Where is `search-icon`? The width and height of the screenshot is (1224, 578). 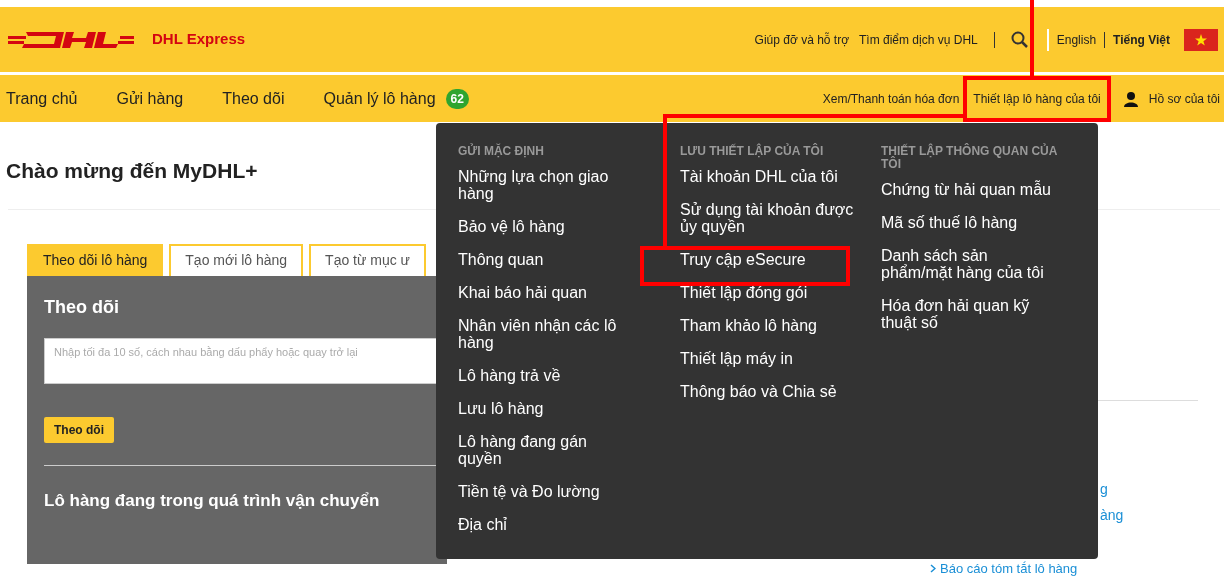
search-icon is located at coordinates (1019, 39).